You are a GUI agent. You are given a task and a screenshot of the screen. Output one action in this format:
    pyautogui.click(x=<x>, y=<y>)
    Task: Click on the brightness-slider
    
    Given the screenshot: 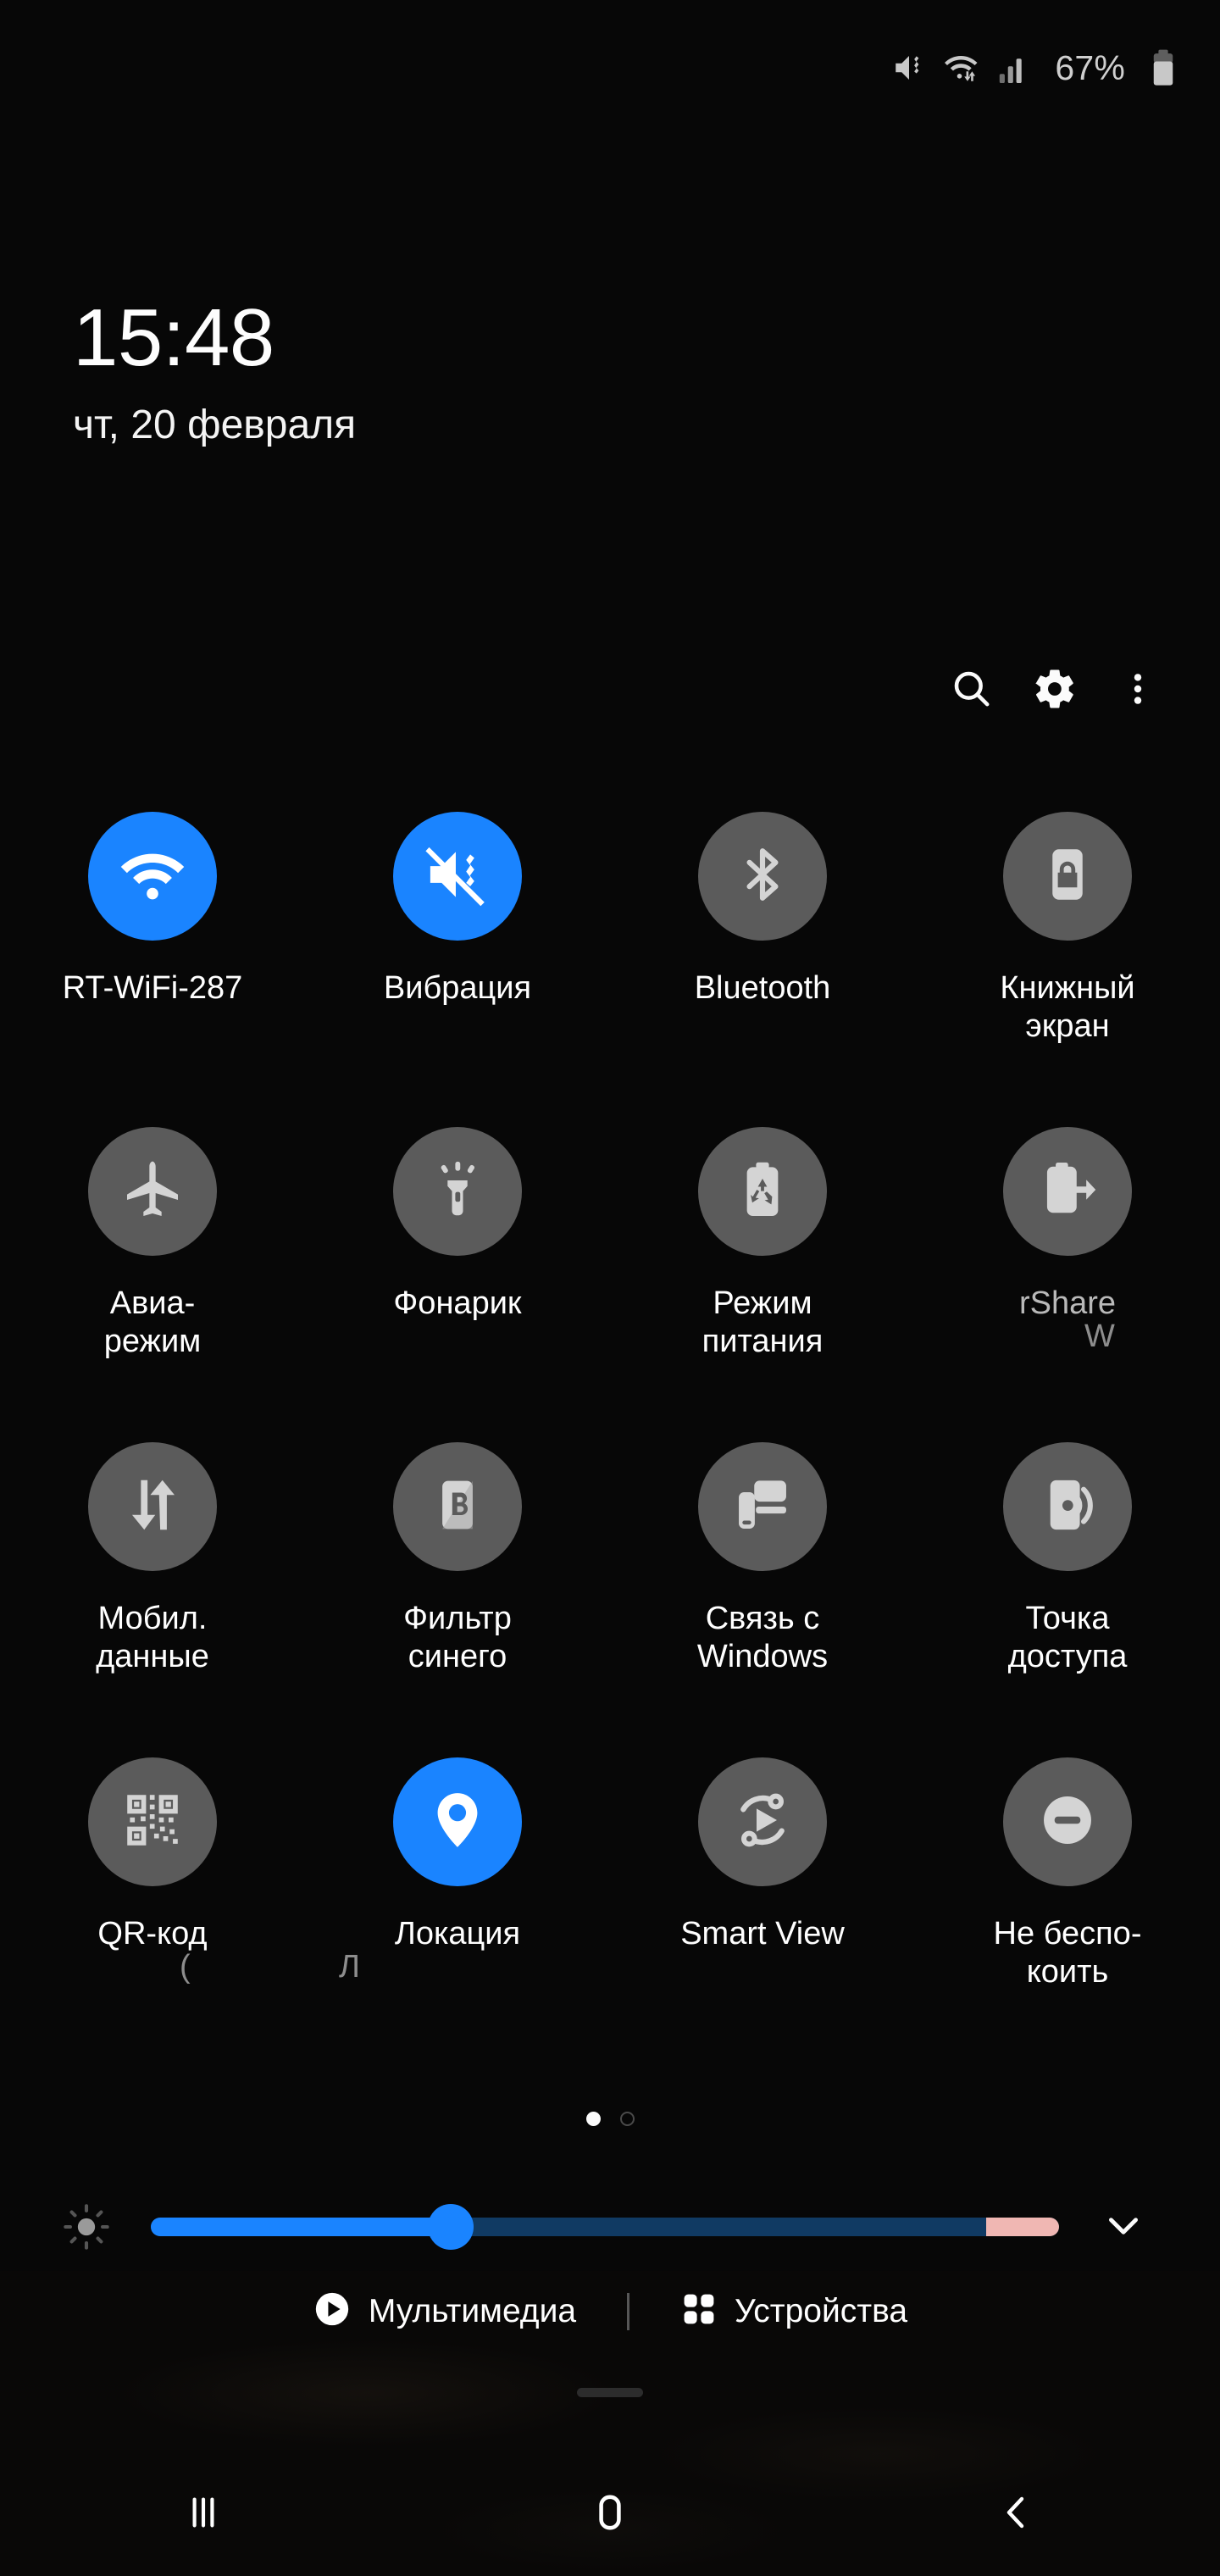 What is the action you would take?
    pyautogui.click(x=605, y=2227)
    